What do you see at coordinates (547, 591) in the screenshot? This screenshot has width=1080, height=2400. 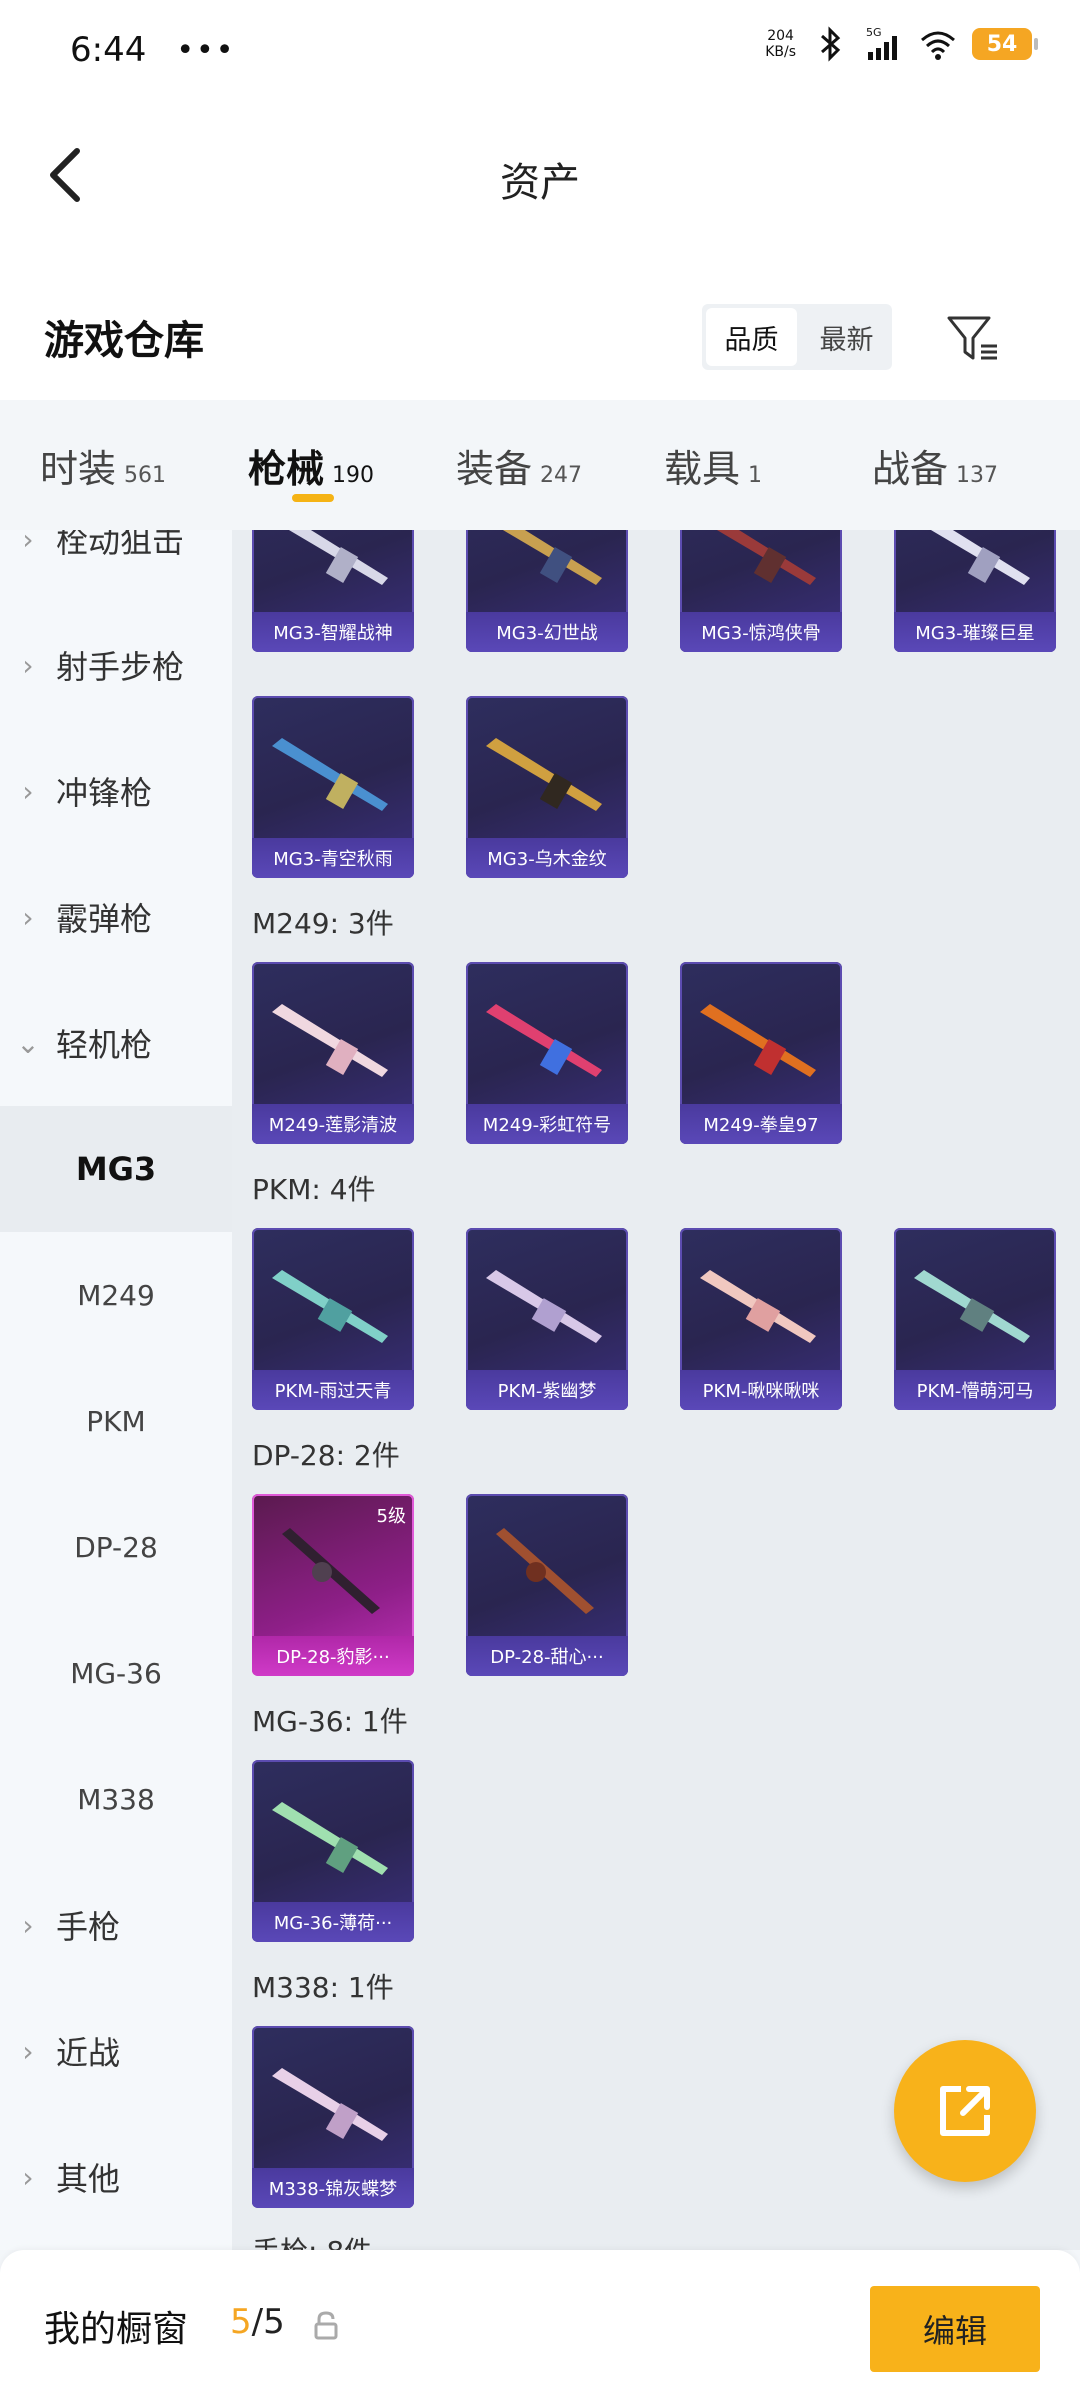 I see `skin-card: MG3-幻世战` at bounding box center [547, 591].